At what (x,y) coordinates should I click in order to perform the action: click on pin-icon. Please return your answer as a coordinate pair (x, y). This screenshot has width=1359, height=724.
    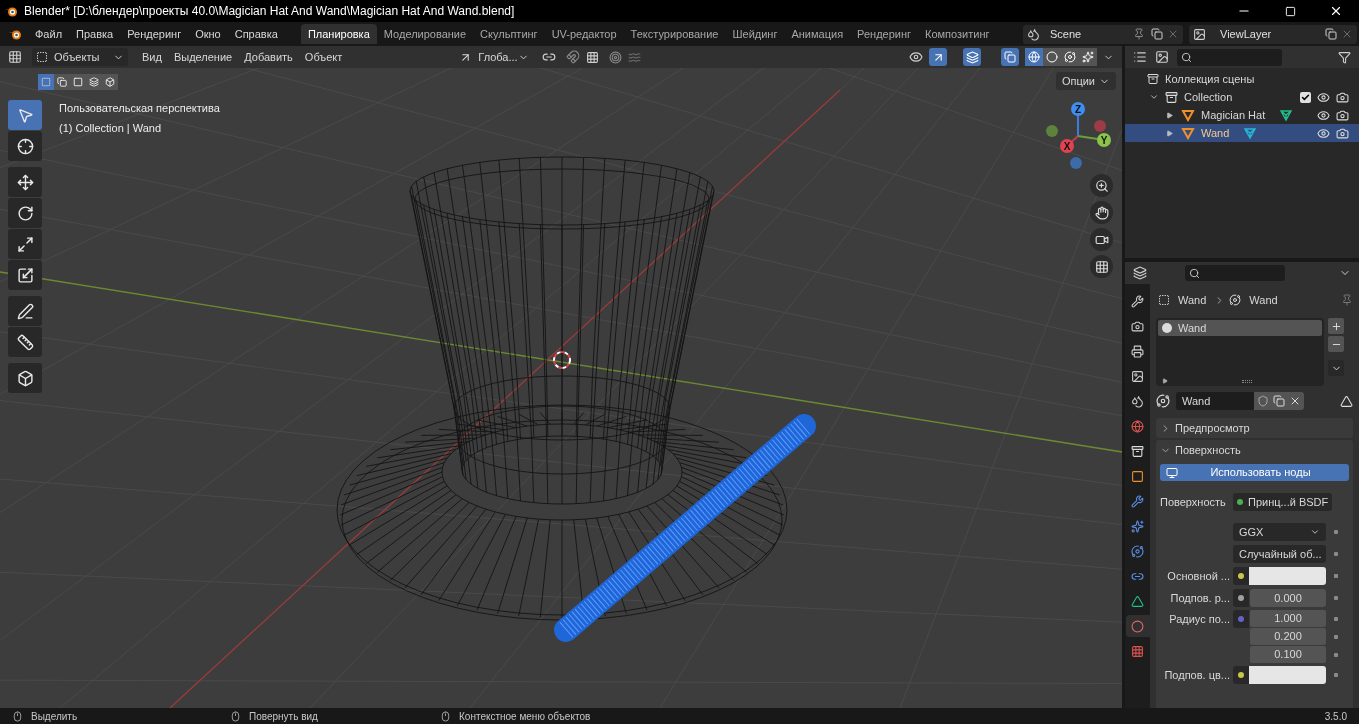
    Looking at the image, I should click on (1347, 300).